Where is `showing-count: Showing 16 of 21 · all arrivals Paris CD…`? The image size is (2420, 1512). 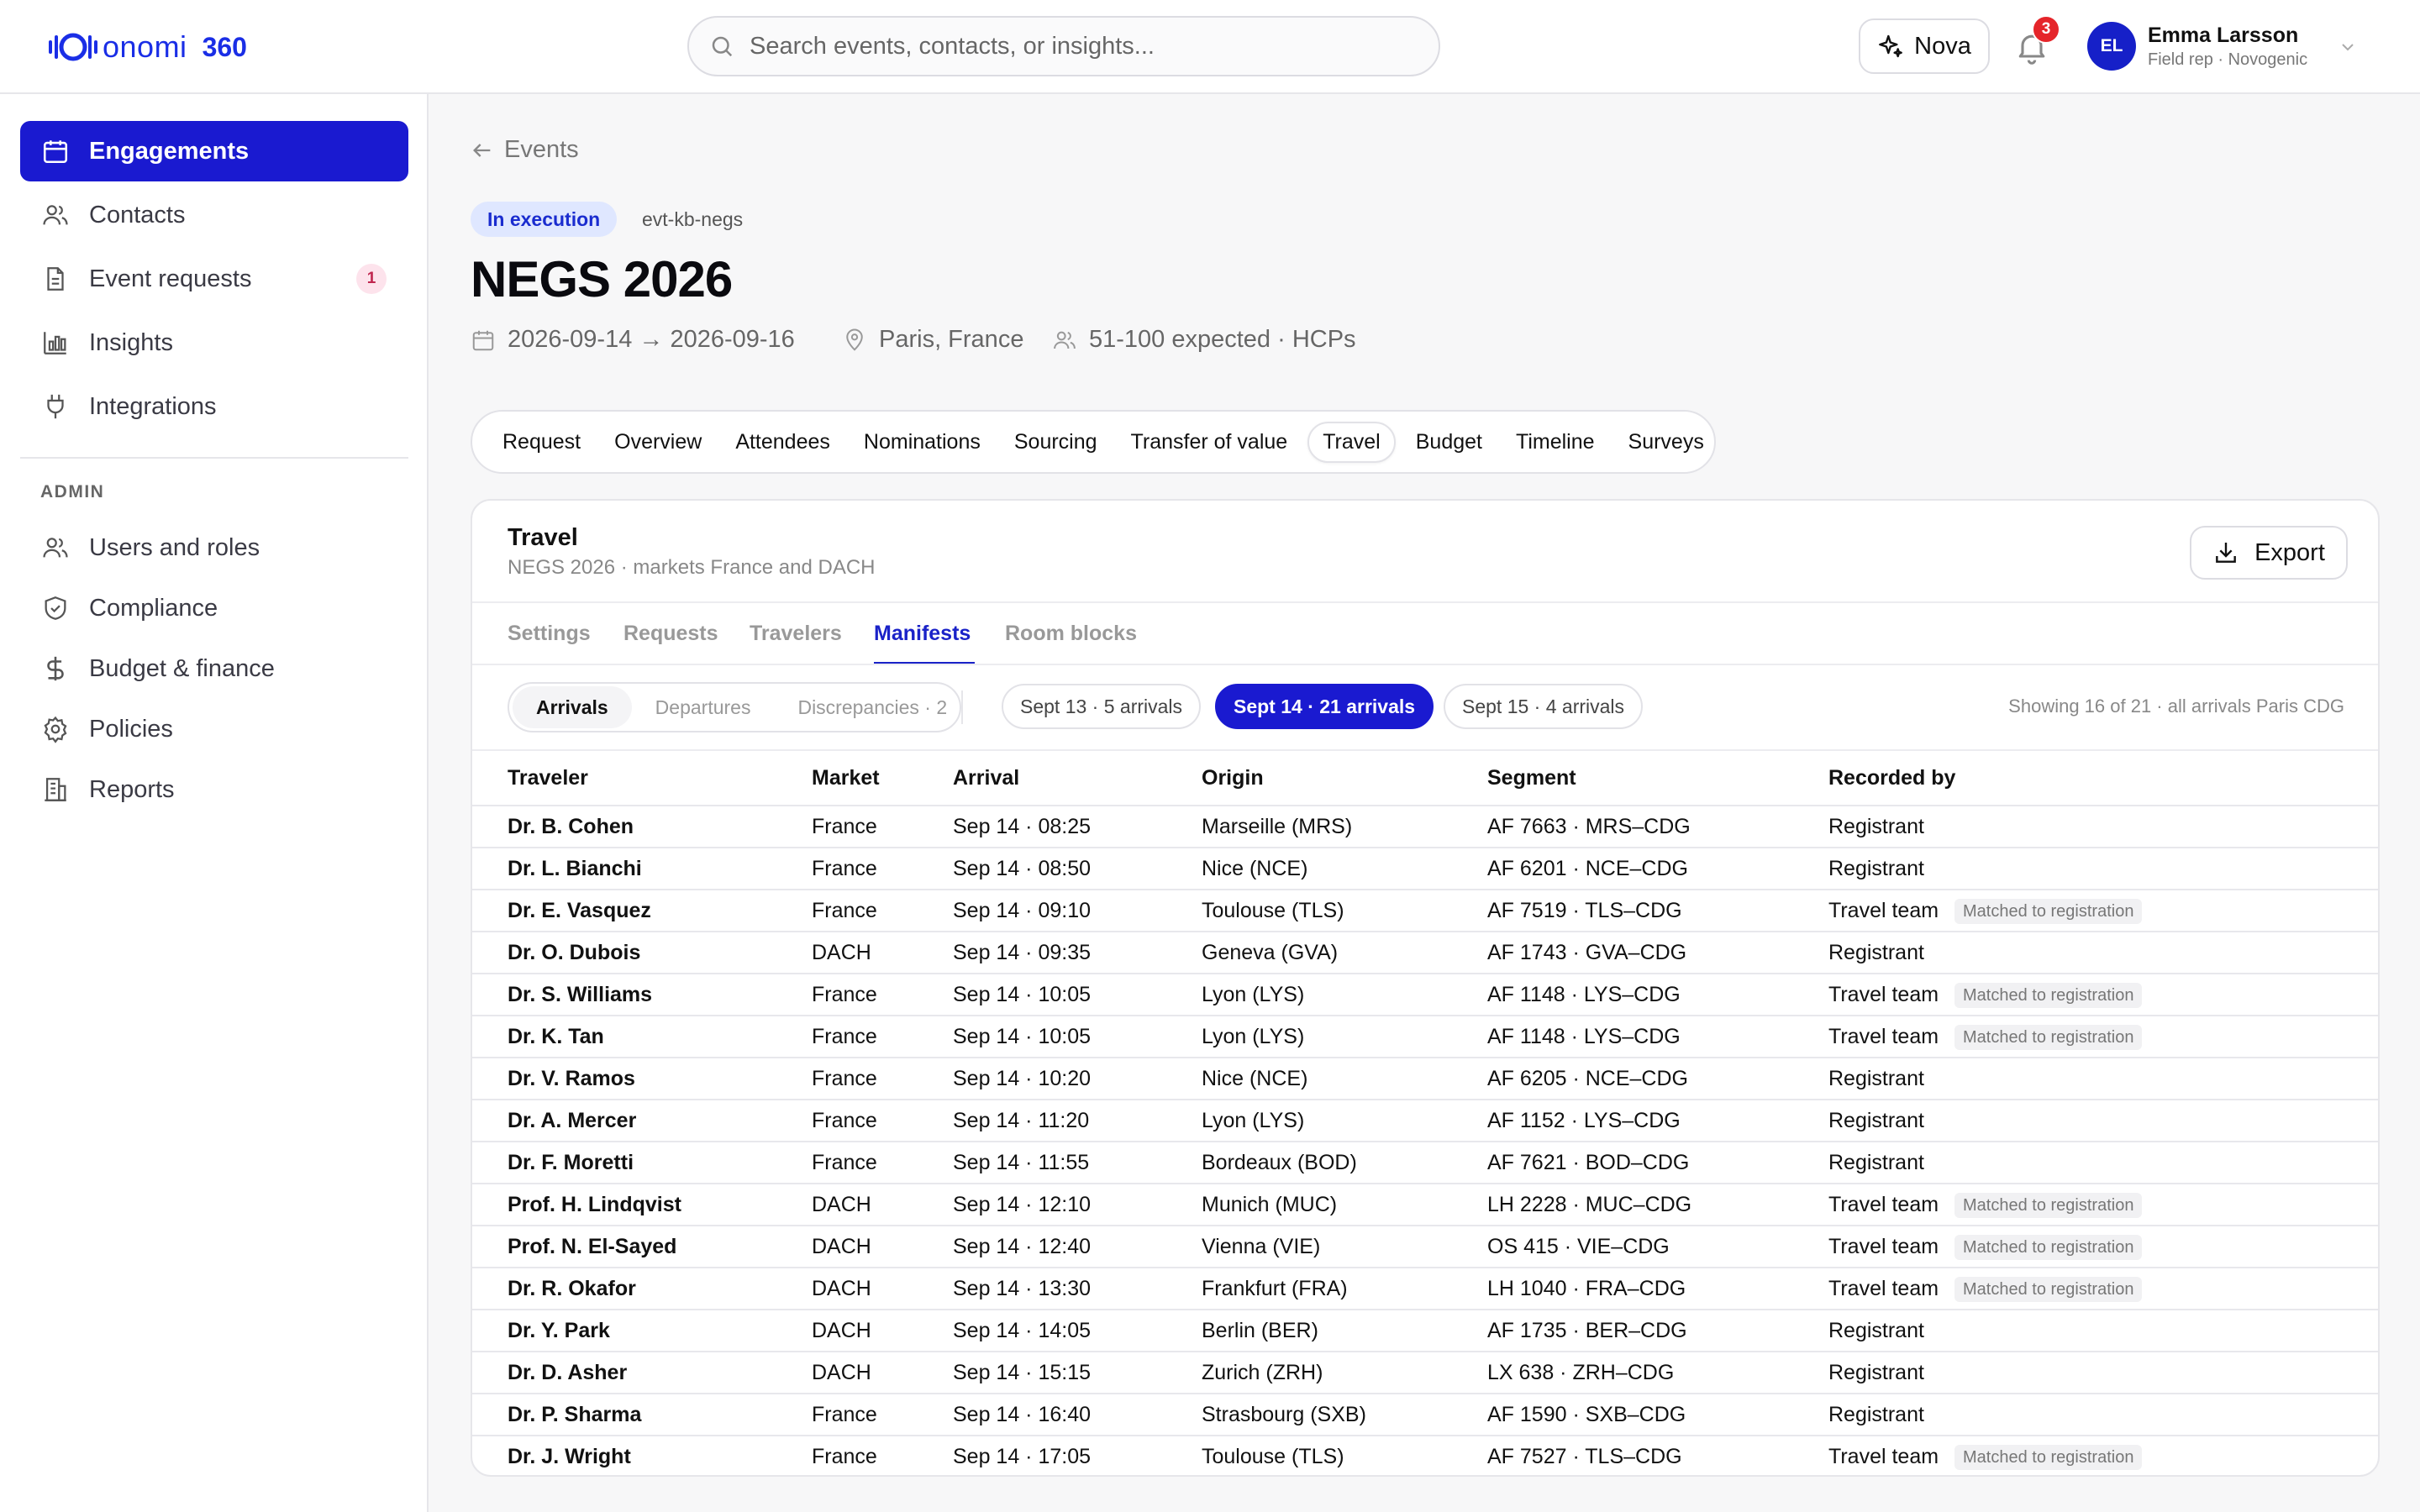
showing-count: Showing 16 of 21 · all arrivals Paris CD… is located at coordinates (2176, 706).